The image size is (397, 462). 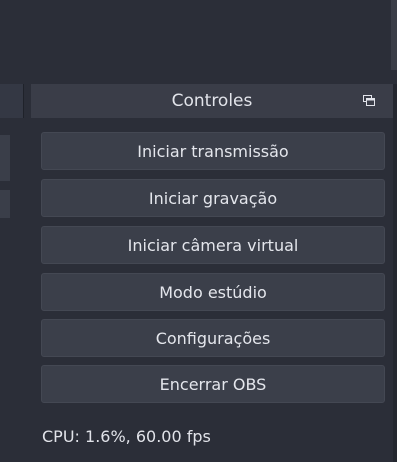 I want to click on float-dock-icon, so click(x=369, y=100).